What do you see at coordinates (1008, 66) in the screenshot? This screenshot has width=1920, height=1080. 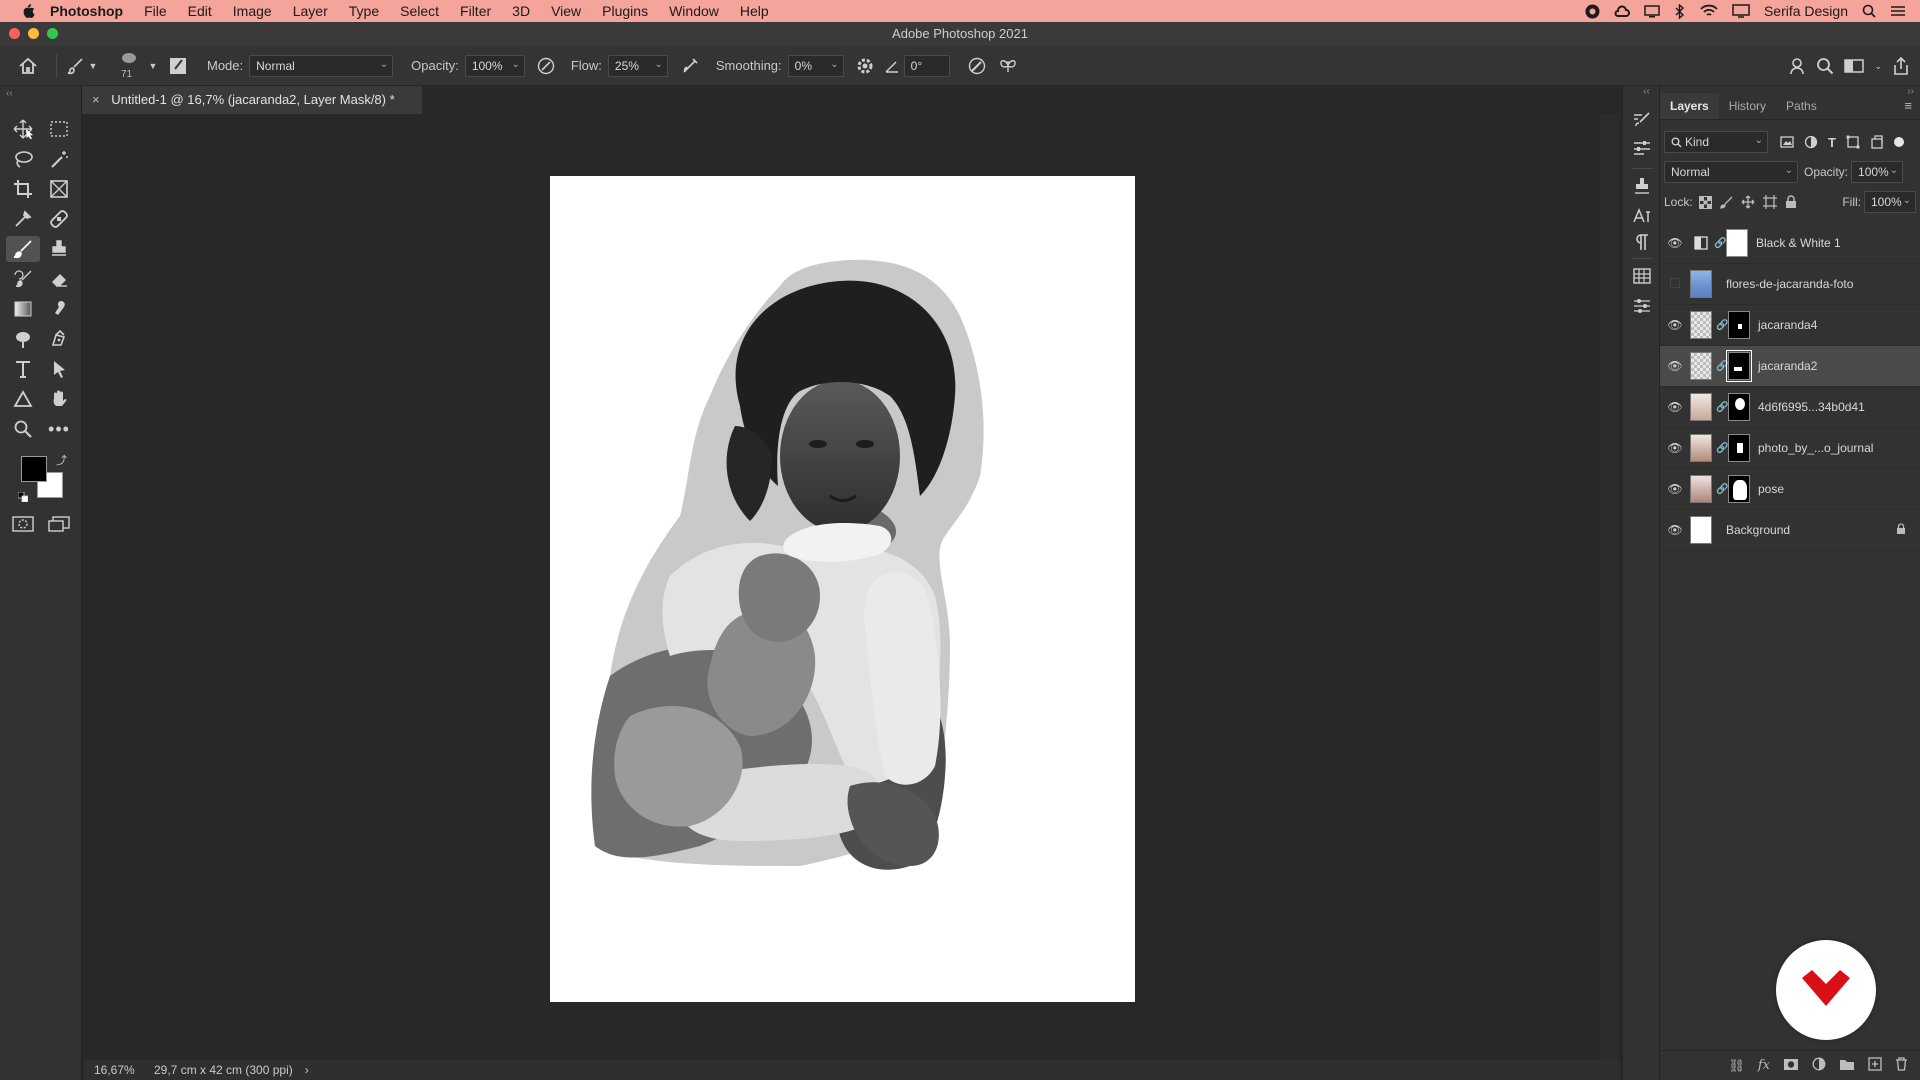 I see `symmetry-butterfly-icon` at bounding box center [1008, 66].